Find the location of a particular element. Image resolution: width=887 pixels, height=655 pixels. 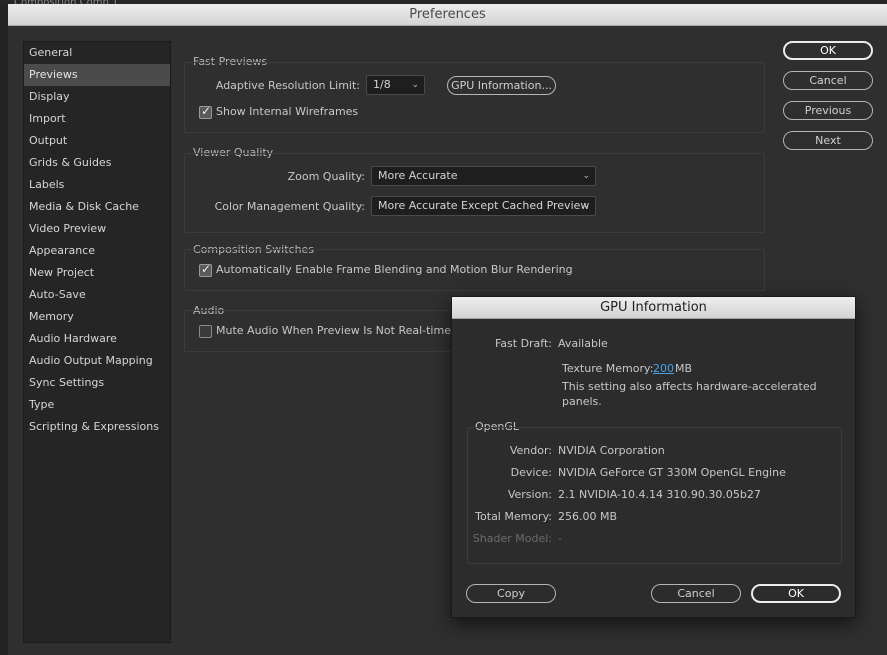

sidebar-item-audio-output-mapping: Audio Output Mapping is located at coordinates (97, 361).